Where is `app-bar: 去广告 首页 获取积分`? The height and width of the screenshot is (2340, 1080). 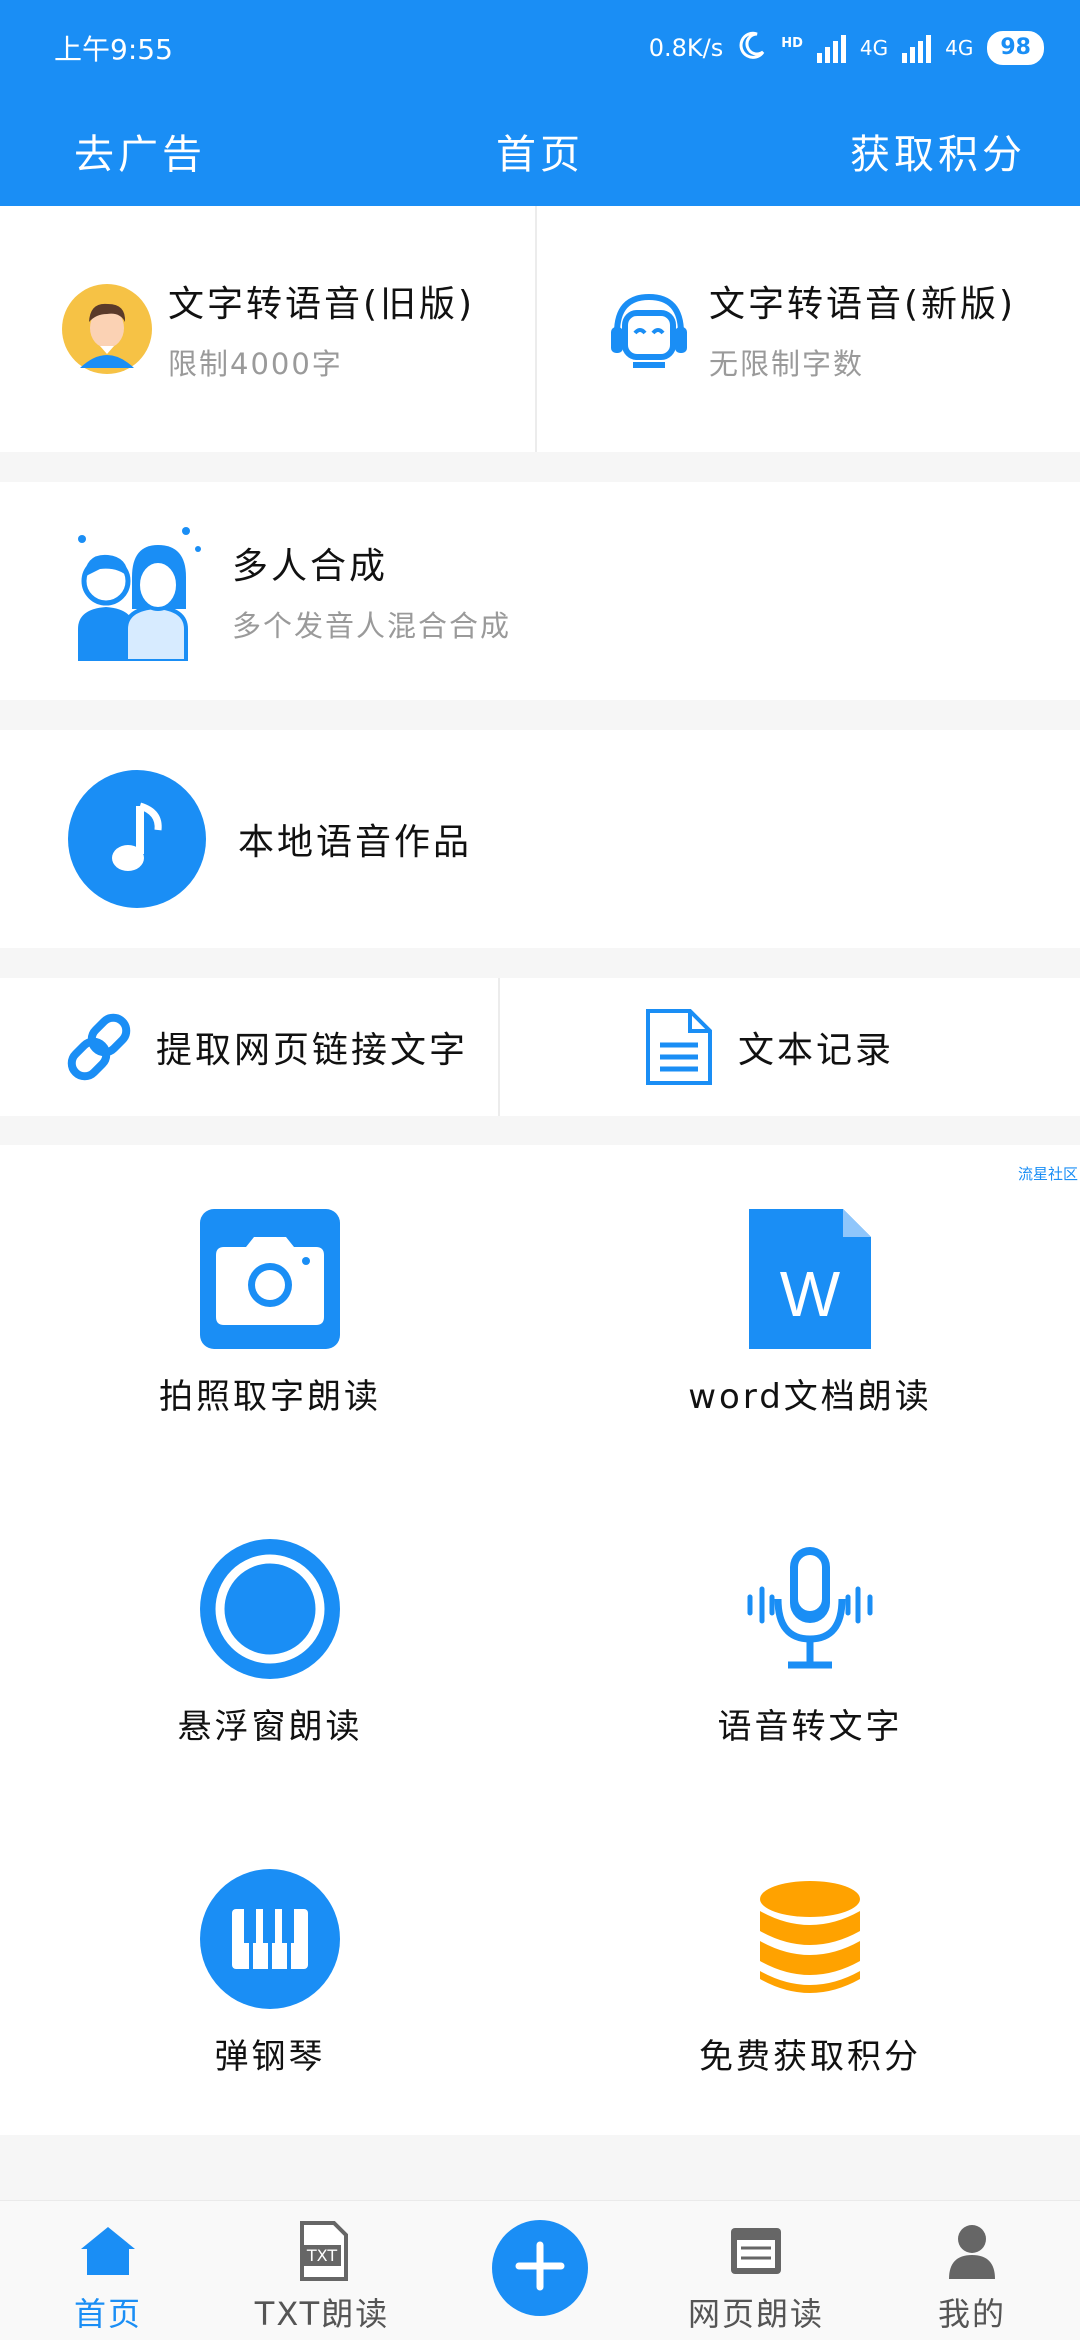 app-bar: 去广告 首页 获取积分 is located at coordinates (540, 151).